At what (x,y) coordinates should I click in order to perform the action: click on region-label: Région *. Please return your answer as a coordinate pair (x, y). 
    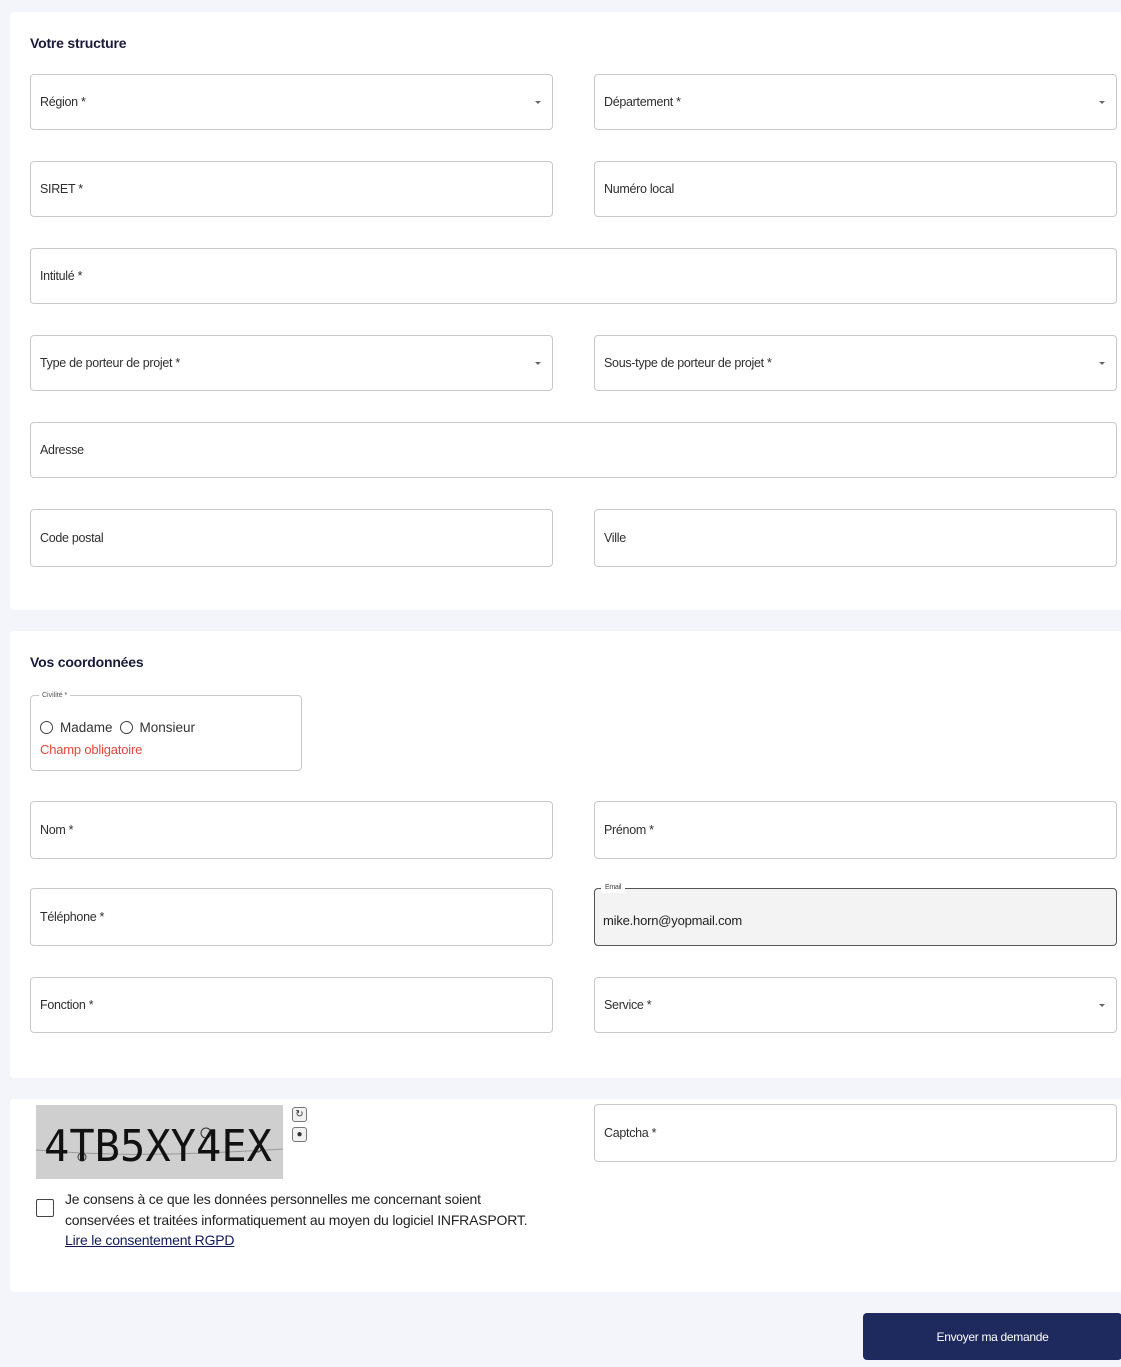
    Looking at the image, I should click on (63, 102).